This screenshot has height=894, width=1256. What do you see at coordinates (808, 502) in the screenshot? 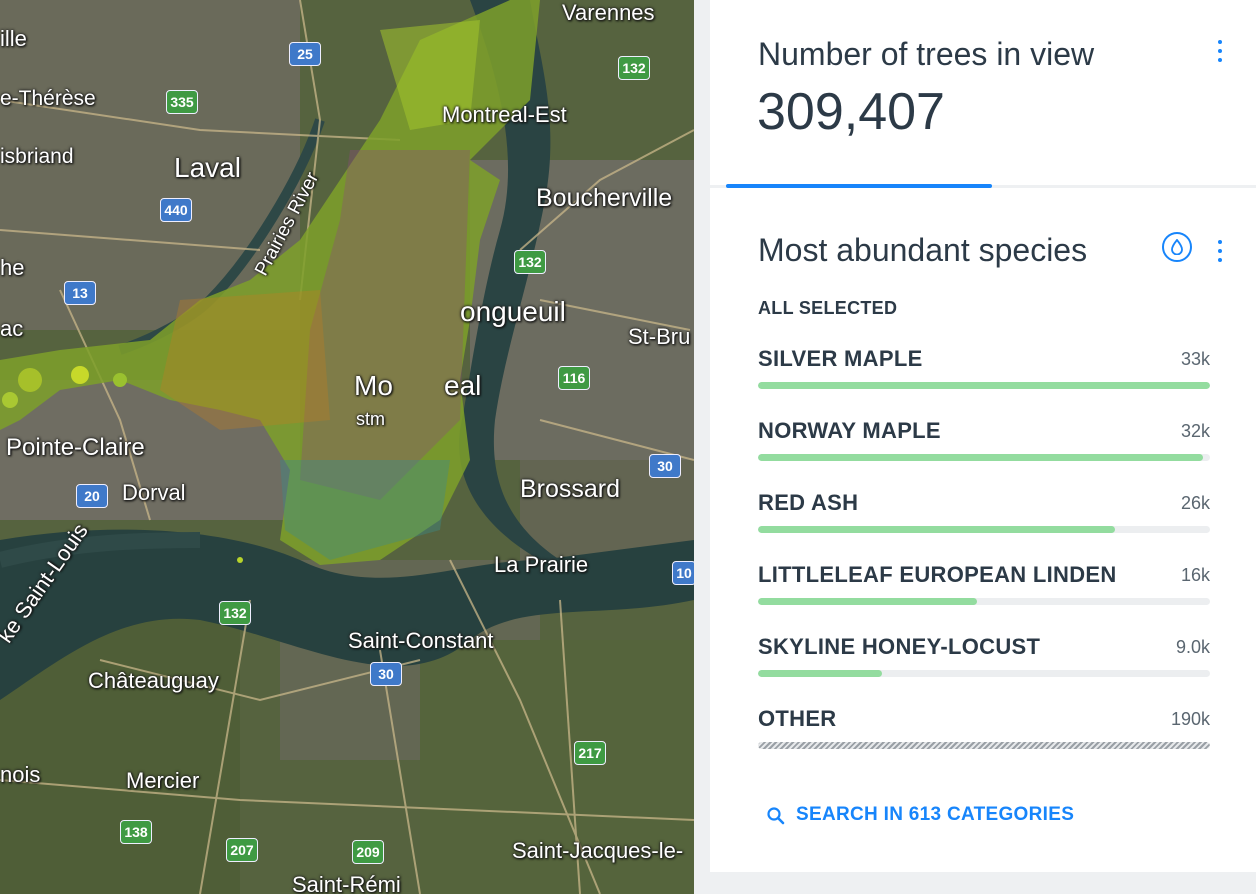
I see `category-name: RED ASH` at bounding box center [808, 502].